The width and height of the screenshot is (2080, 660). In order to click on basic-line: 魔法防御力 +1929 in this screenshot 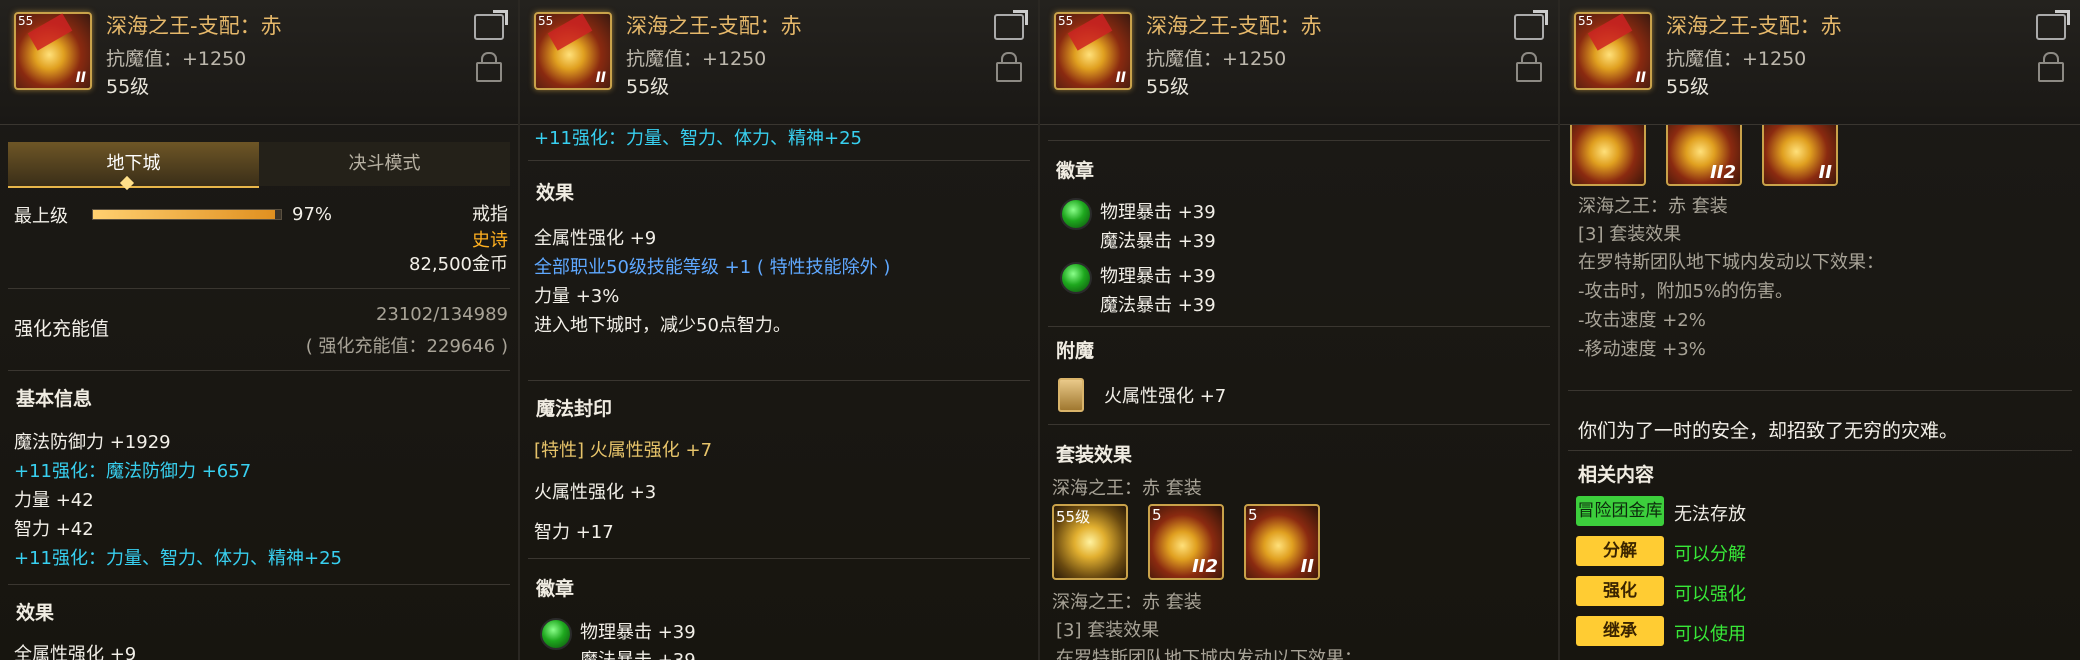, I will do `click(92, 442)`.